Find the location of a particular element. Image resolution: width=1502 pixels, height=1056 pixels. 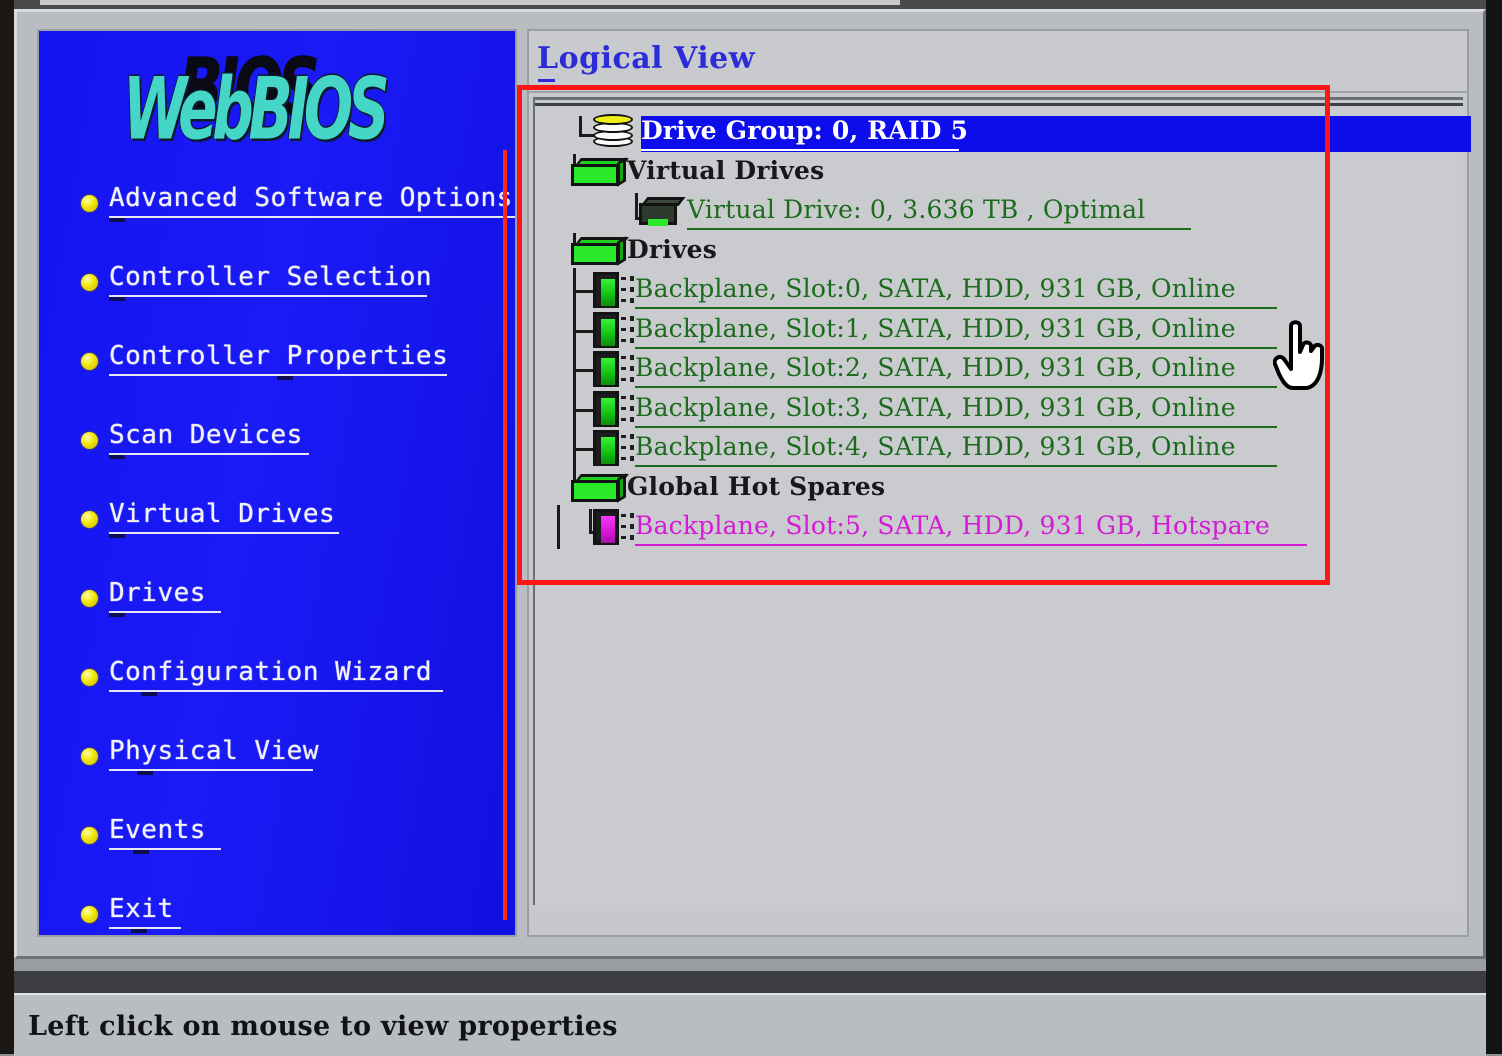

tree-row-label: Drives is located at coordinates (672, 249).